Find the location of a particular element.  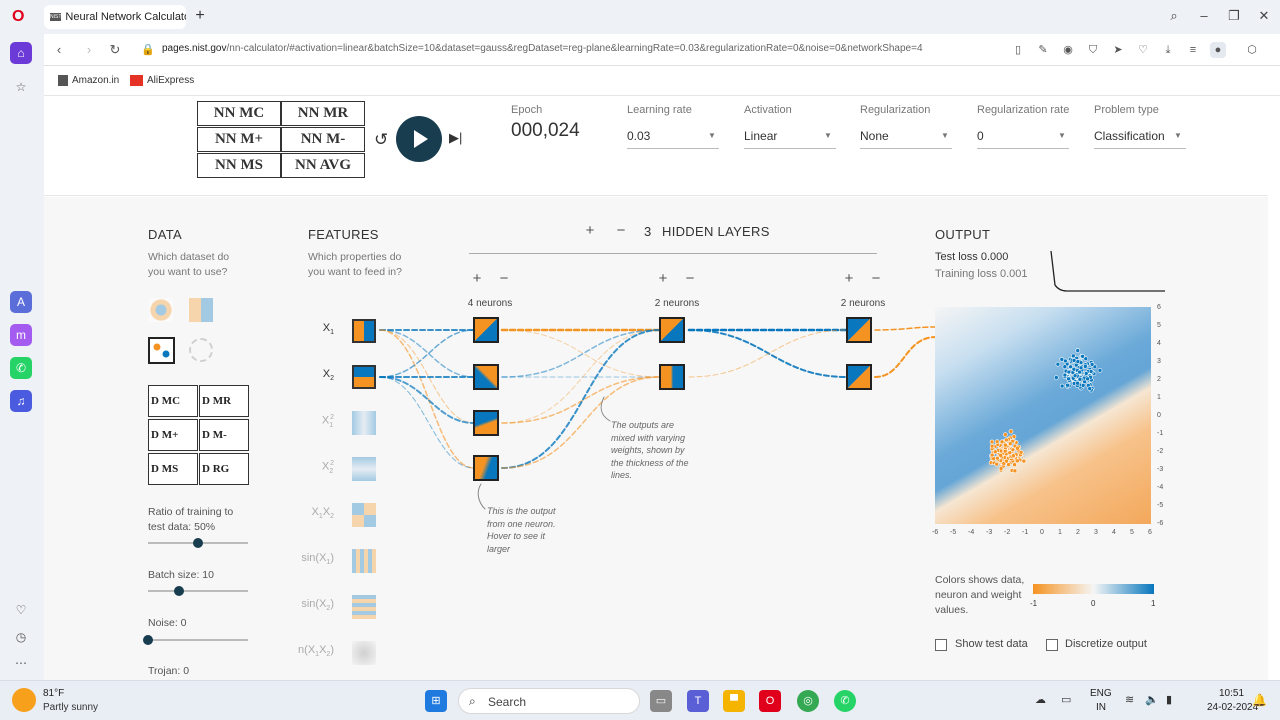

star-icon: ☆ is located at coordinates (21, 87).